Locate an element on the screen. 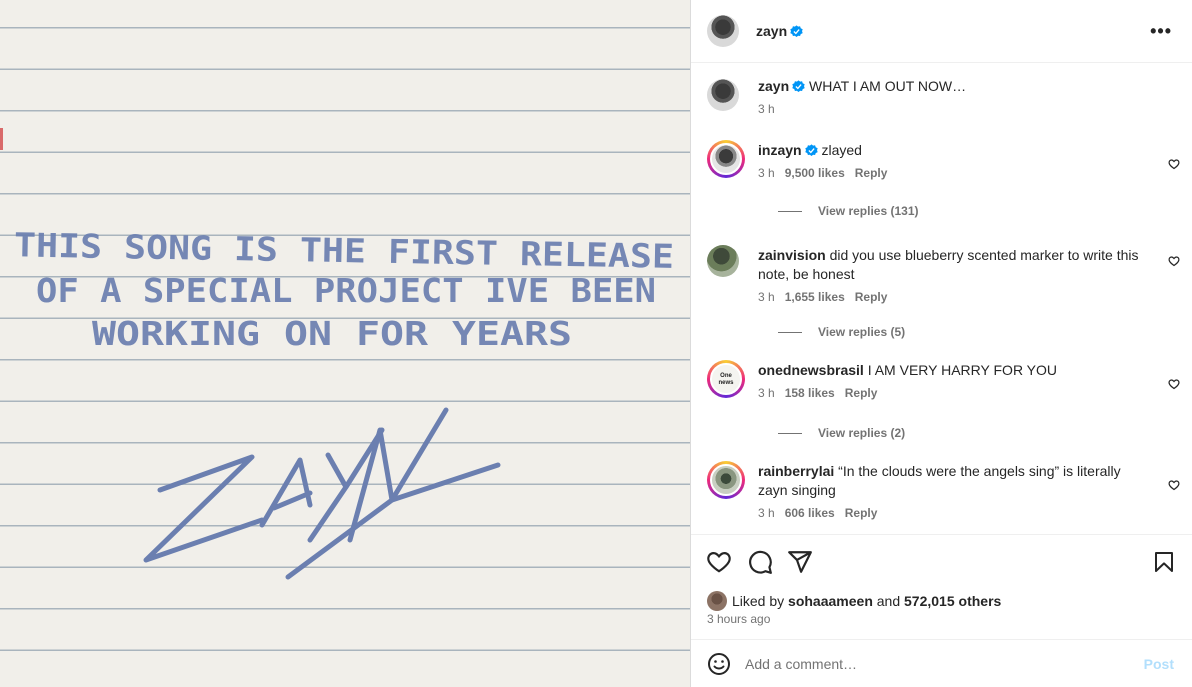 The width and height of the screenshot is (1192, 687). more-options-icon: ••• is located at coordinates (1161, 31).